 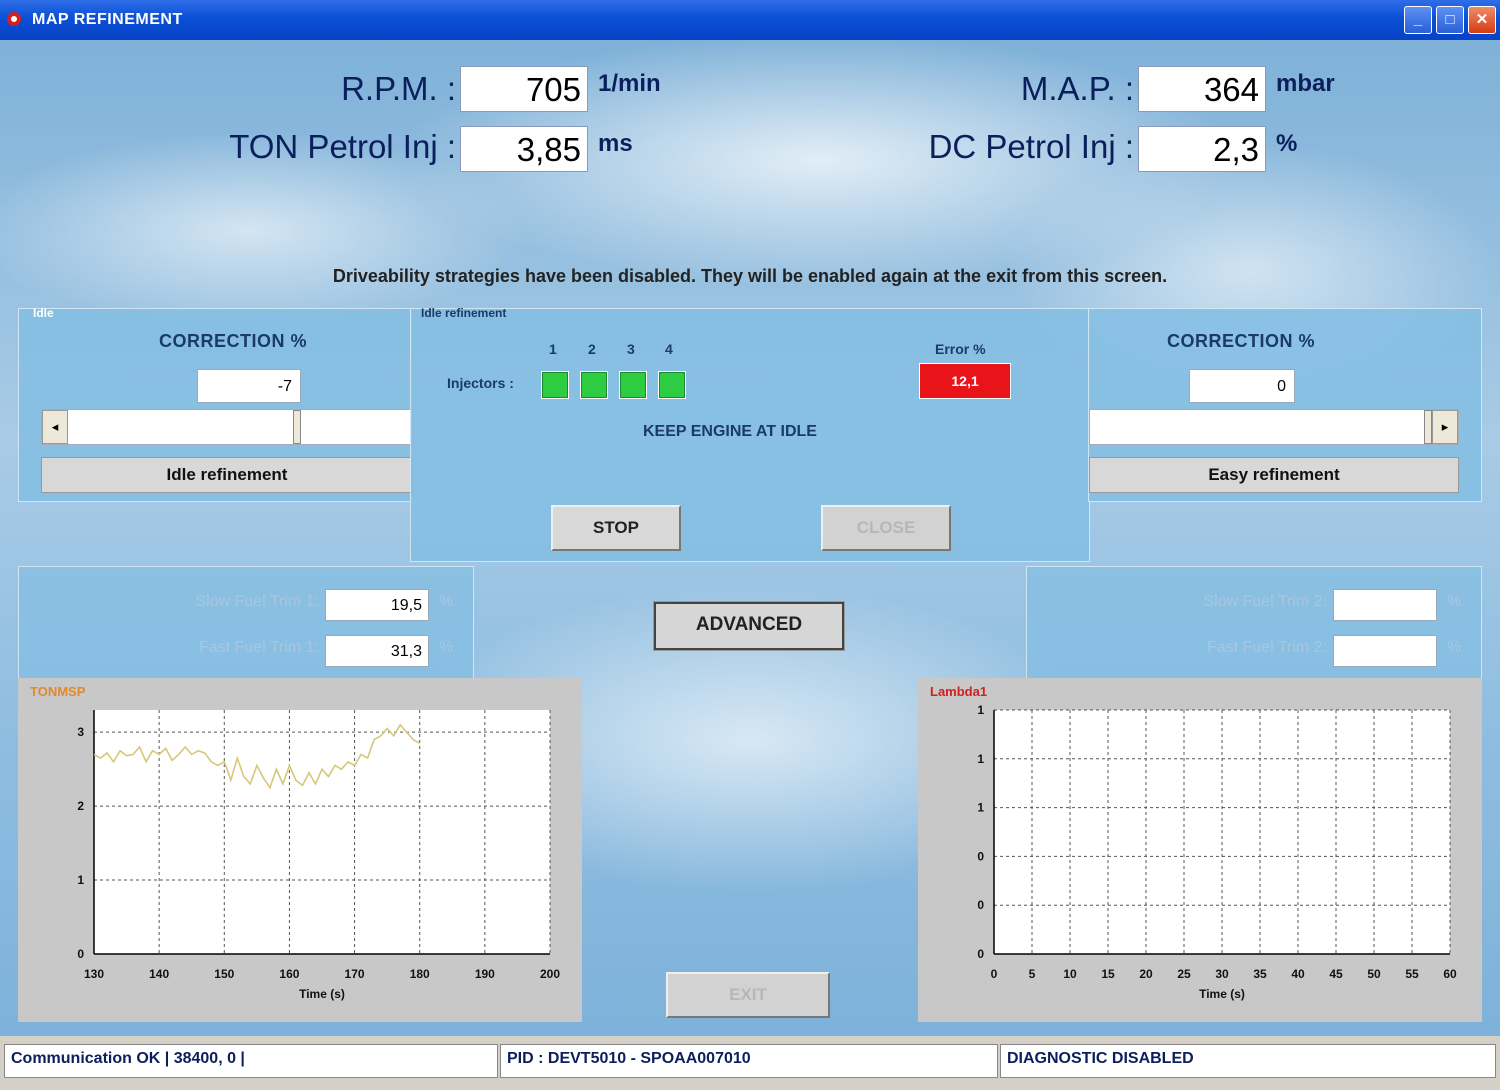 What do you see at coordinates (592, 349) in the screenshot?
I see `injector-number-2: 2` at bounding box center [592, 349].